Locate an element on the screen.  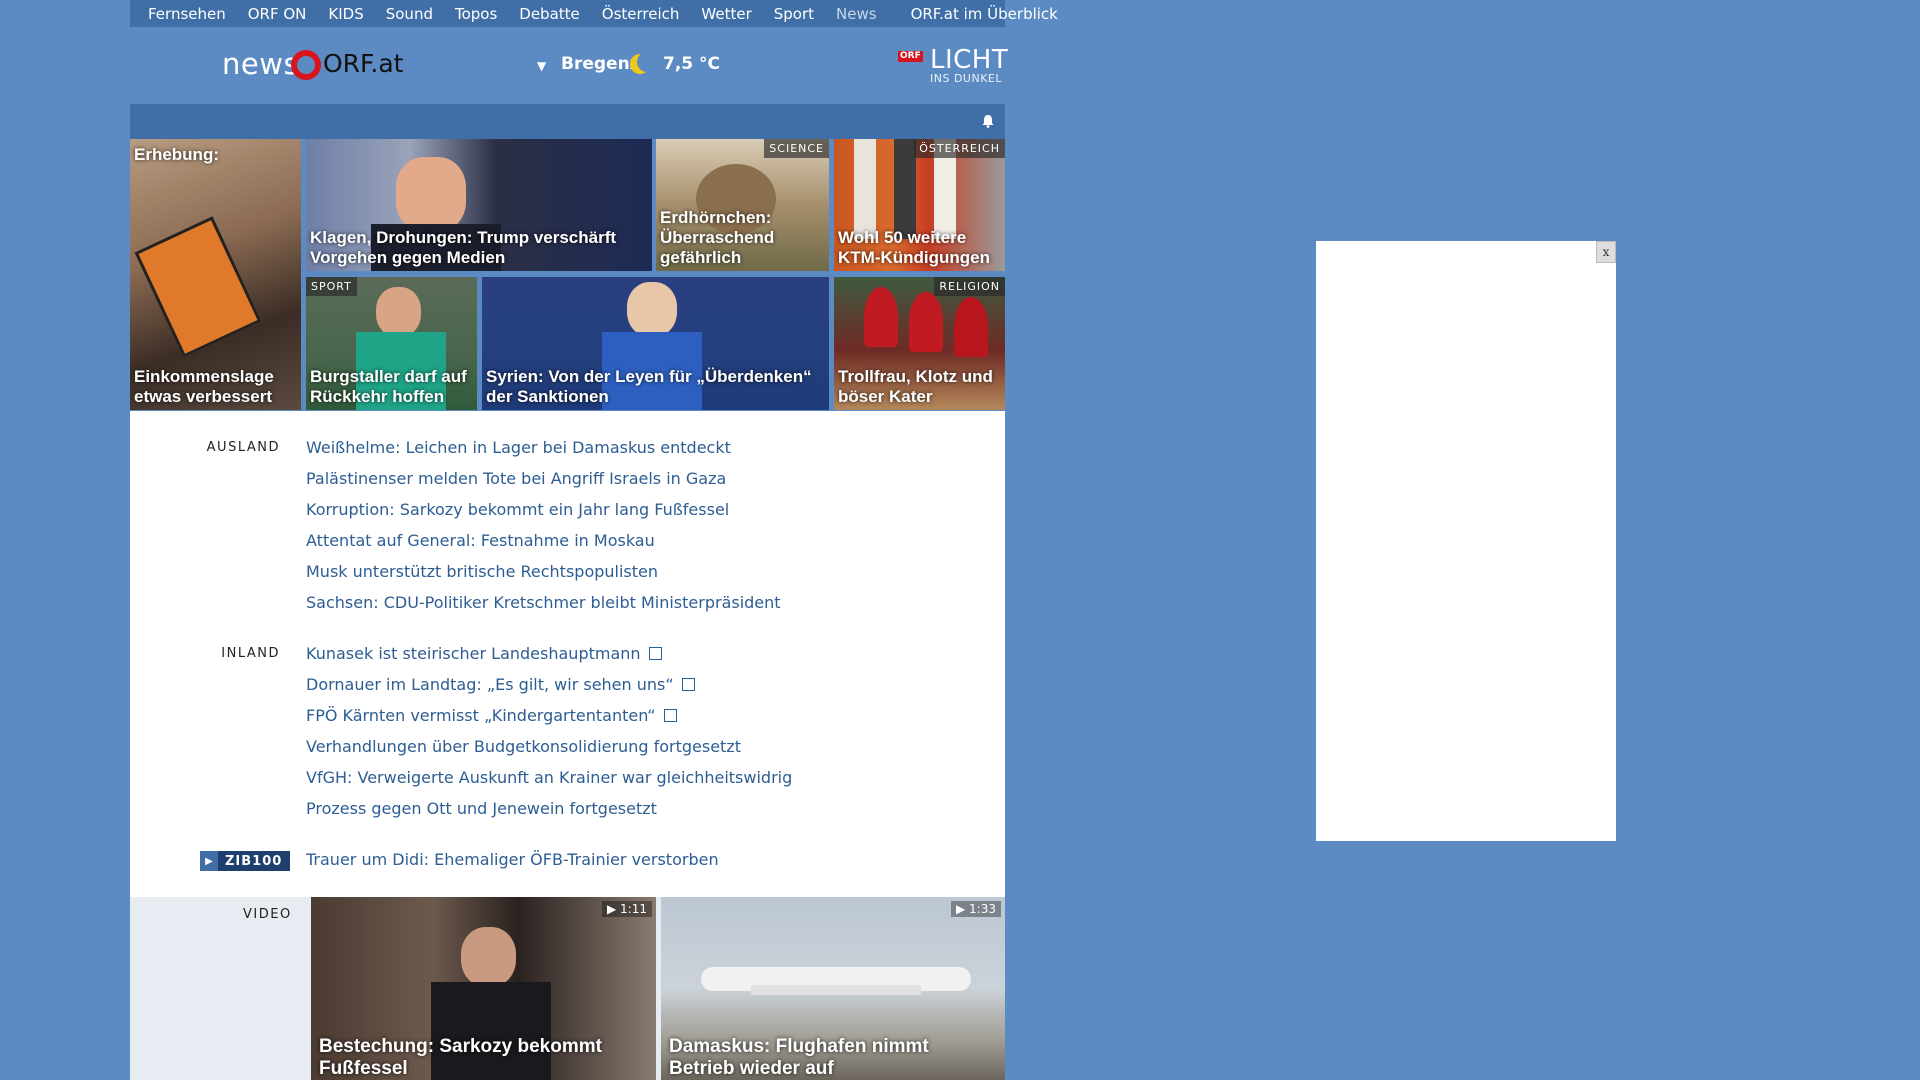
teaser-caption: Einkommenslage etwas verbessert is located at coordinates (204, 386).